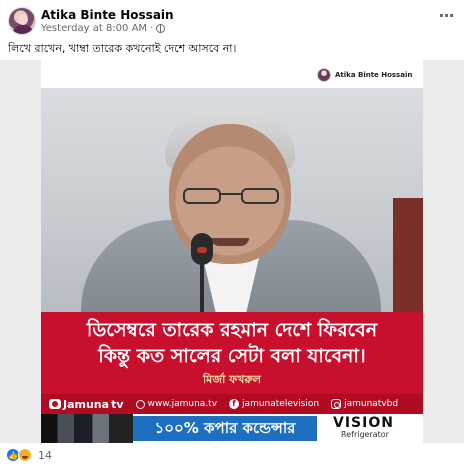 Image resolution: width=464 pixels, height=468 pixels. I want to click on instagram-text: jamunatvbd, so click(371, 404).